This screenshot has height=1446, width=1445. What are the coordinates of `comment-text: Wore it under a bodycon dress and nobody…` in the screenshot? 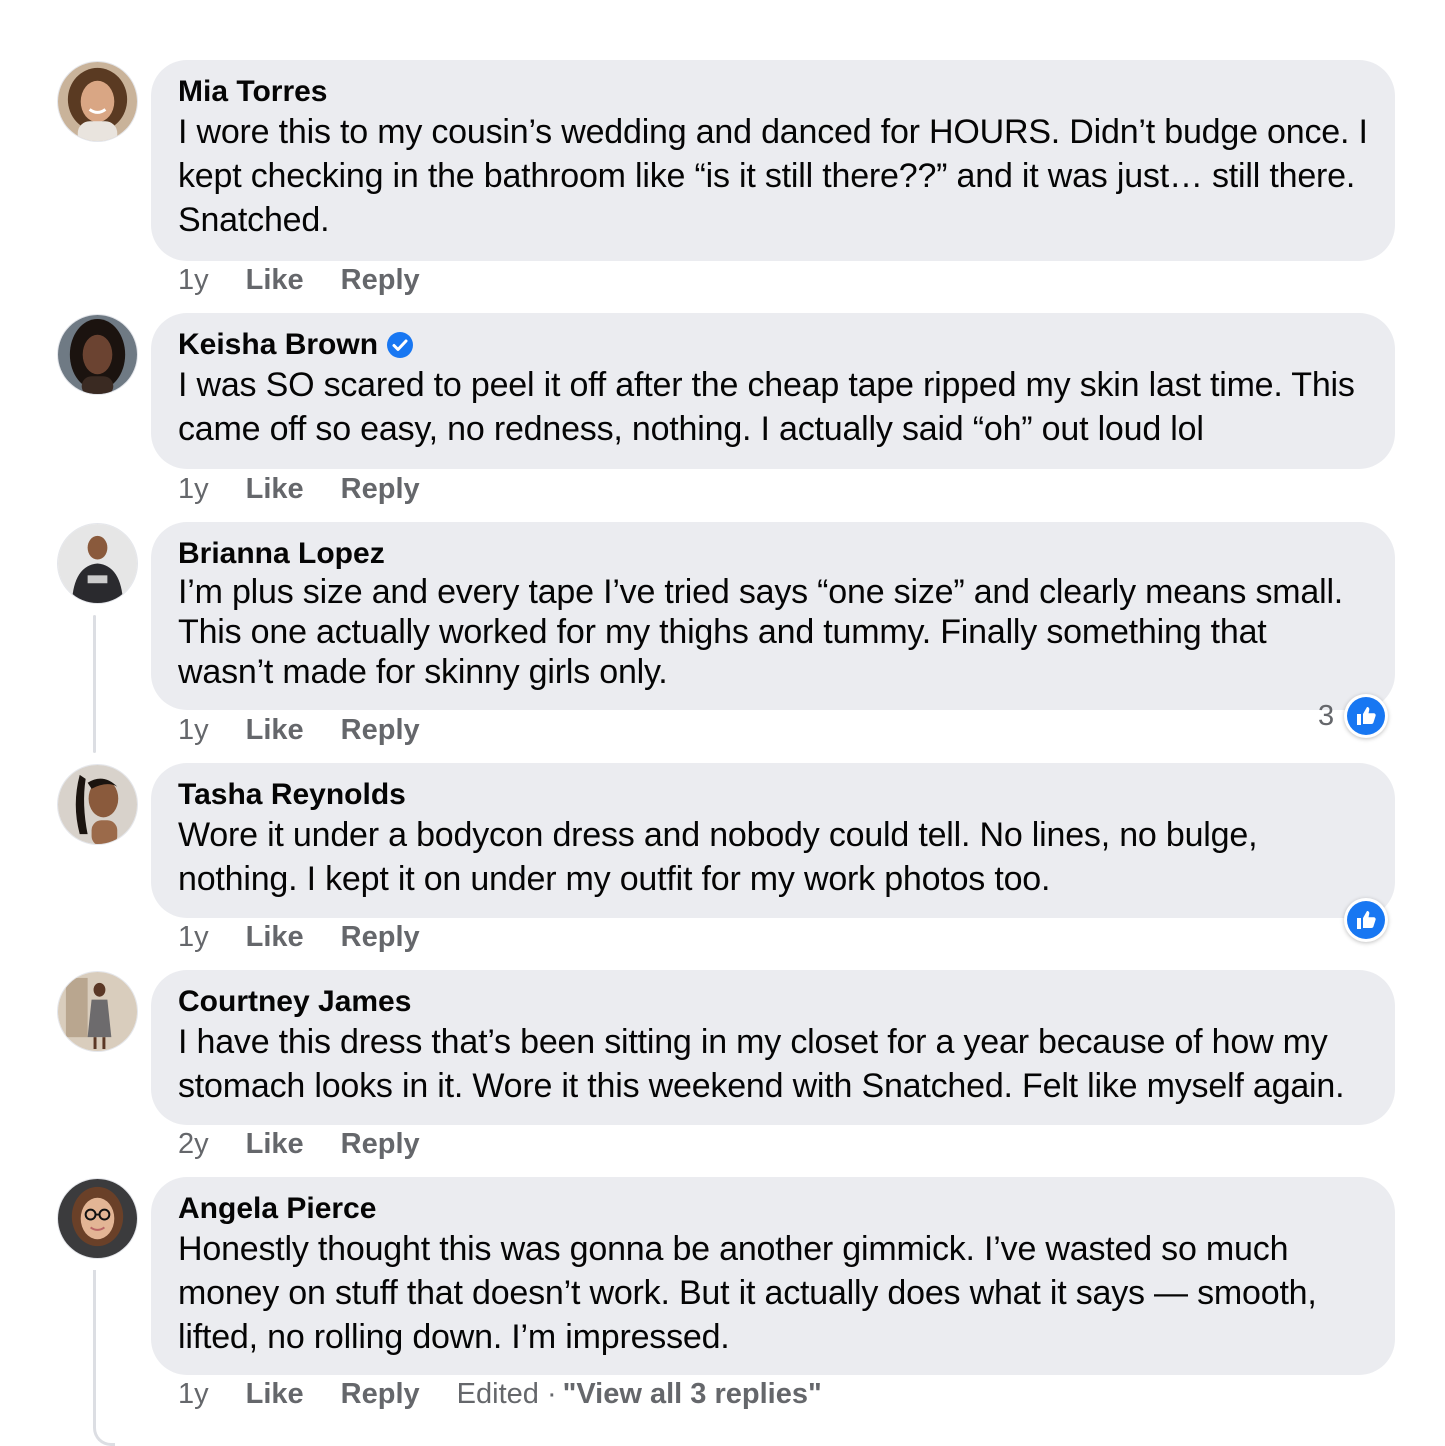 It's located at (718, 857).